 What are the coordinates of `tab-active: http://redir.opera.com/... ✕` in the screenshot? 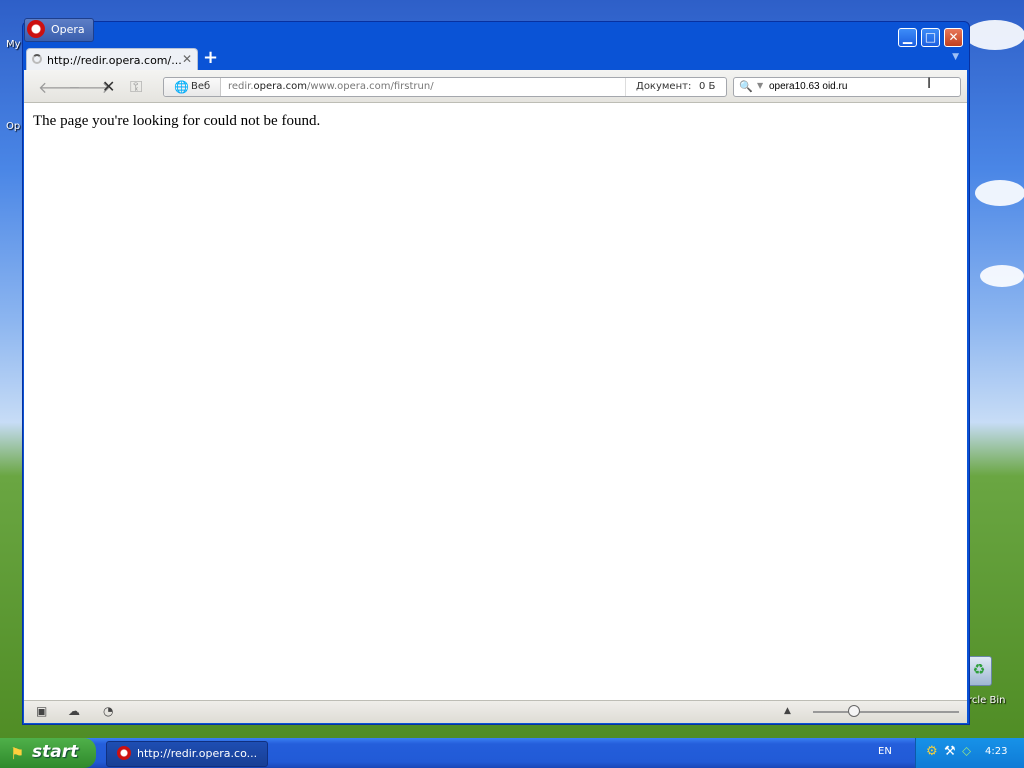 It's located at (112, 59).